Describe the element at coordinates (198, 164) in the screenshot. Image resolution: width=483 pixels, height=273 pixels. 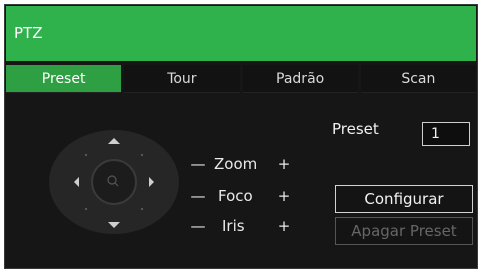
I see `zoom-out-button: —` at that location.